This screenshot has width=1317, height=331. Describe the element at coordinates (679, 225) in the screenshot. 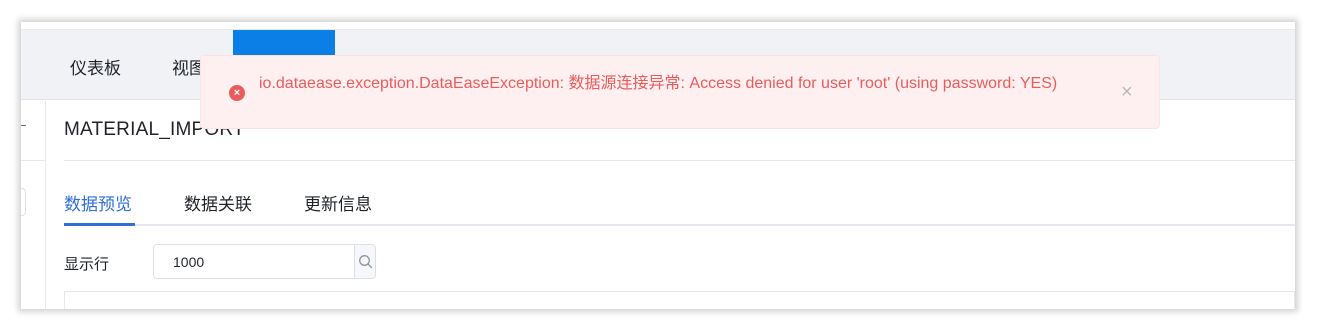

I see `tabs-baseline` at that location.